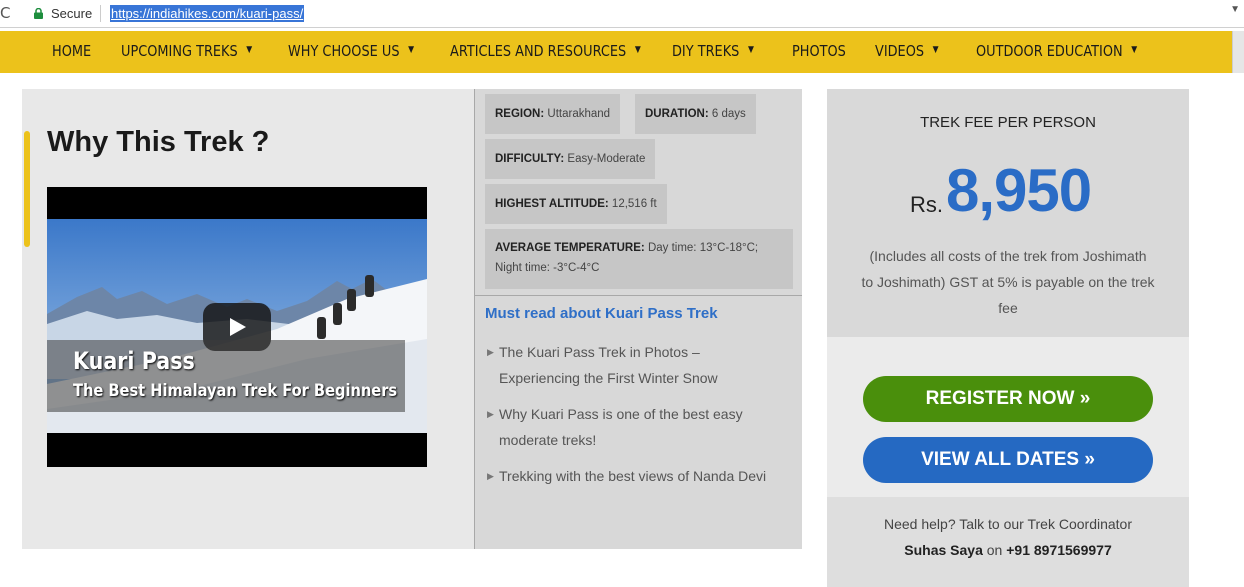 The height and width of the screenshot is (587, 1244). What do you see at coordinates (713, 51) in the screenshot?
I see `nav-item-diy-treks: DIY TREKS ▼` at bounding box center [713, 51].